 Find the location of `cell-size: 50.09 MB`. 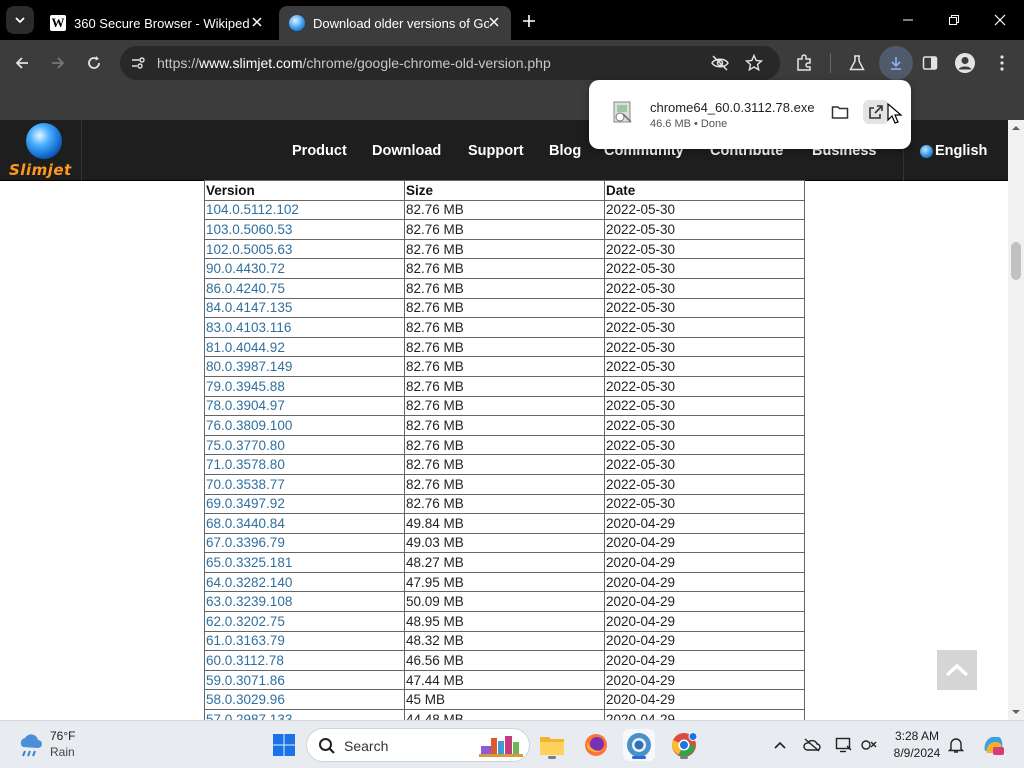

cell-size: 50.09 MB is located at coordinates (504, 602).